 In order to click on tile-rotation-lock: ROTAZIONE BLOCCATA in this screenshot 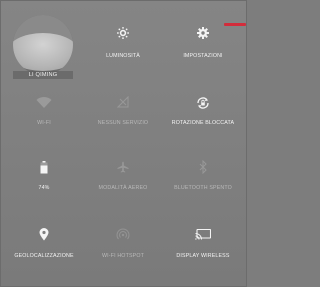, I will do `click(203, 116)`.